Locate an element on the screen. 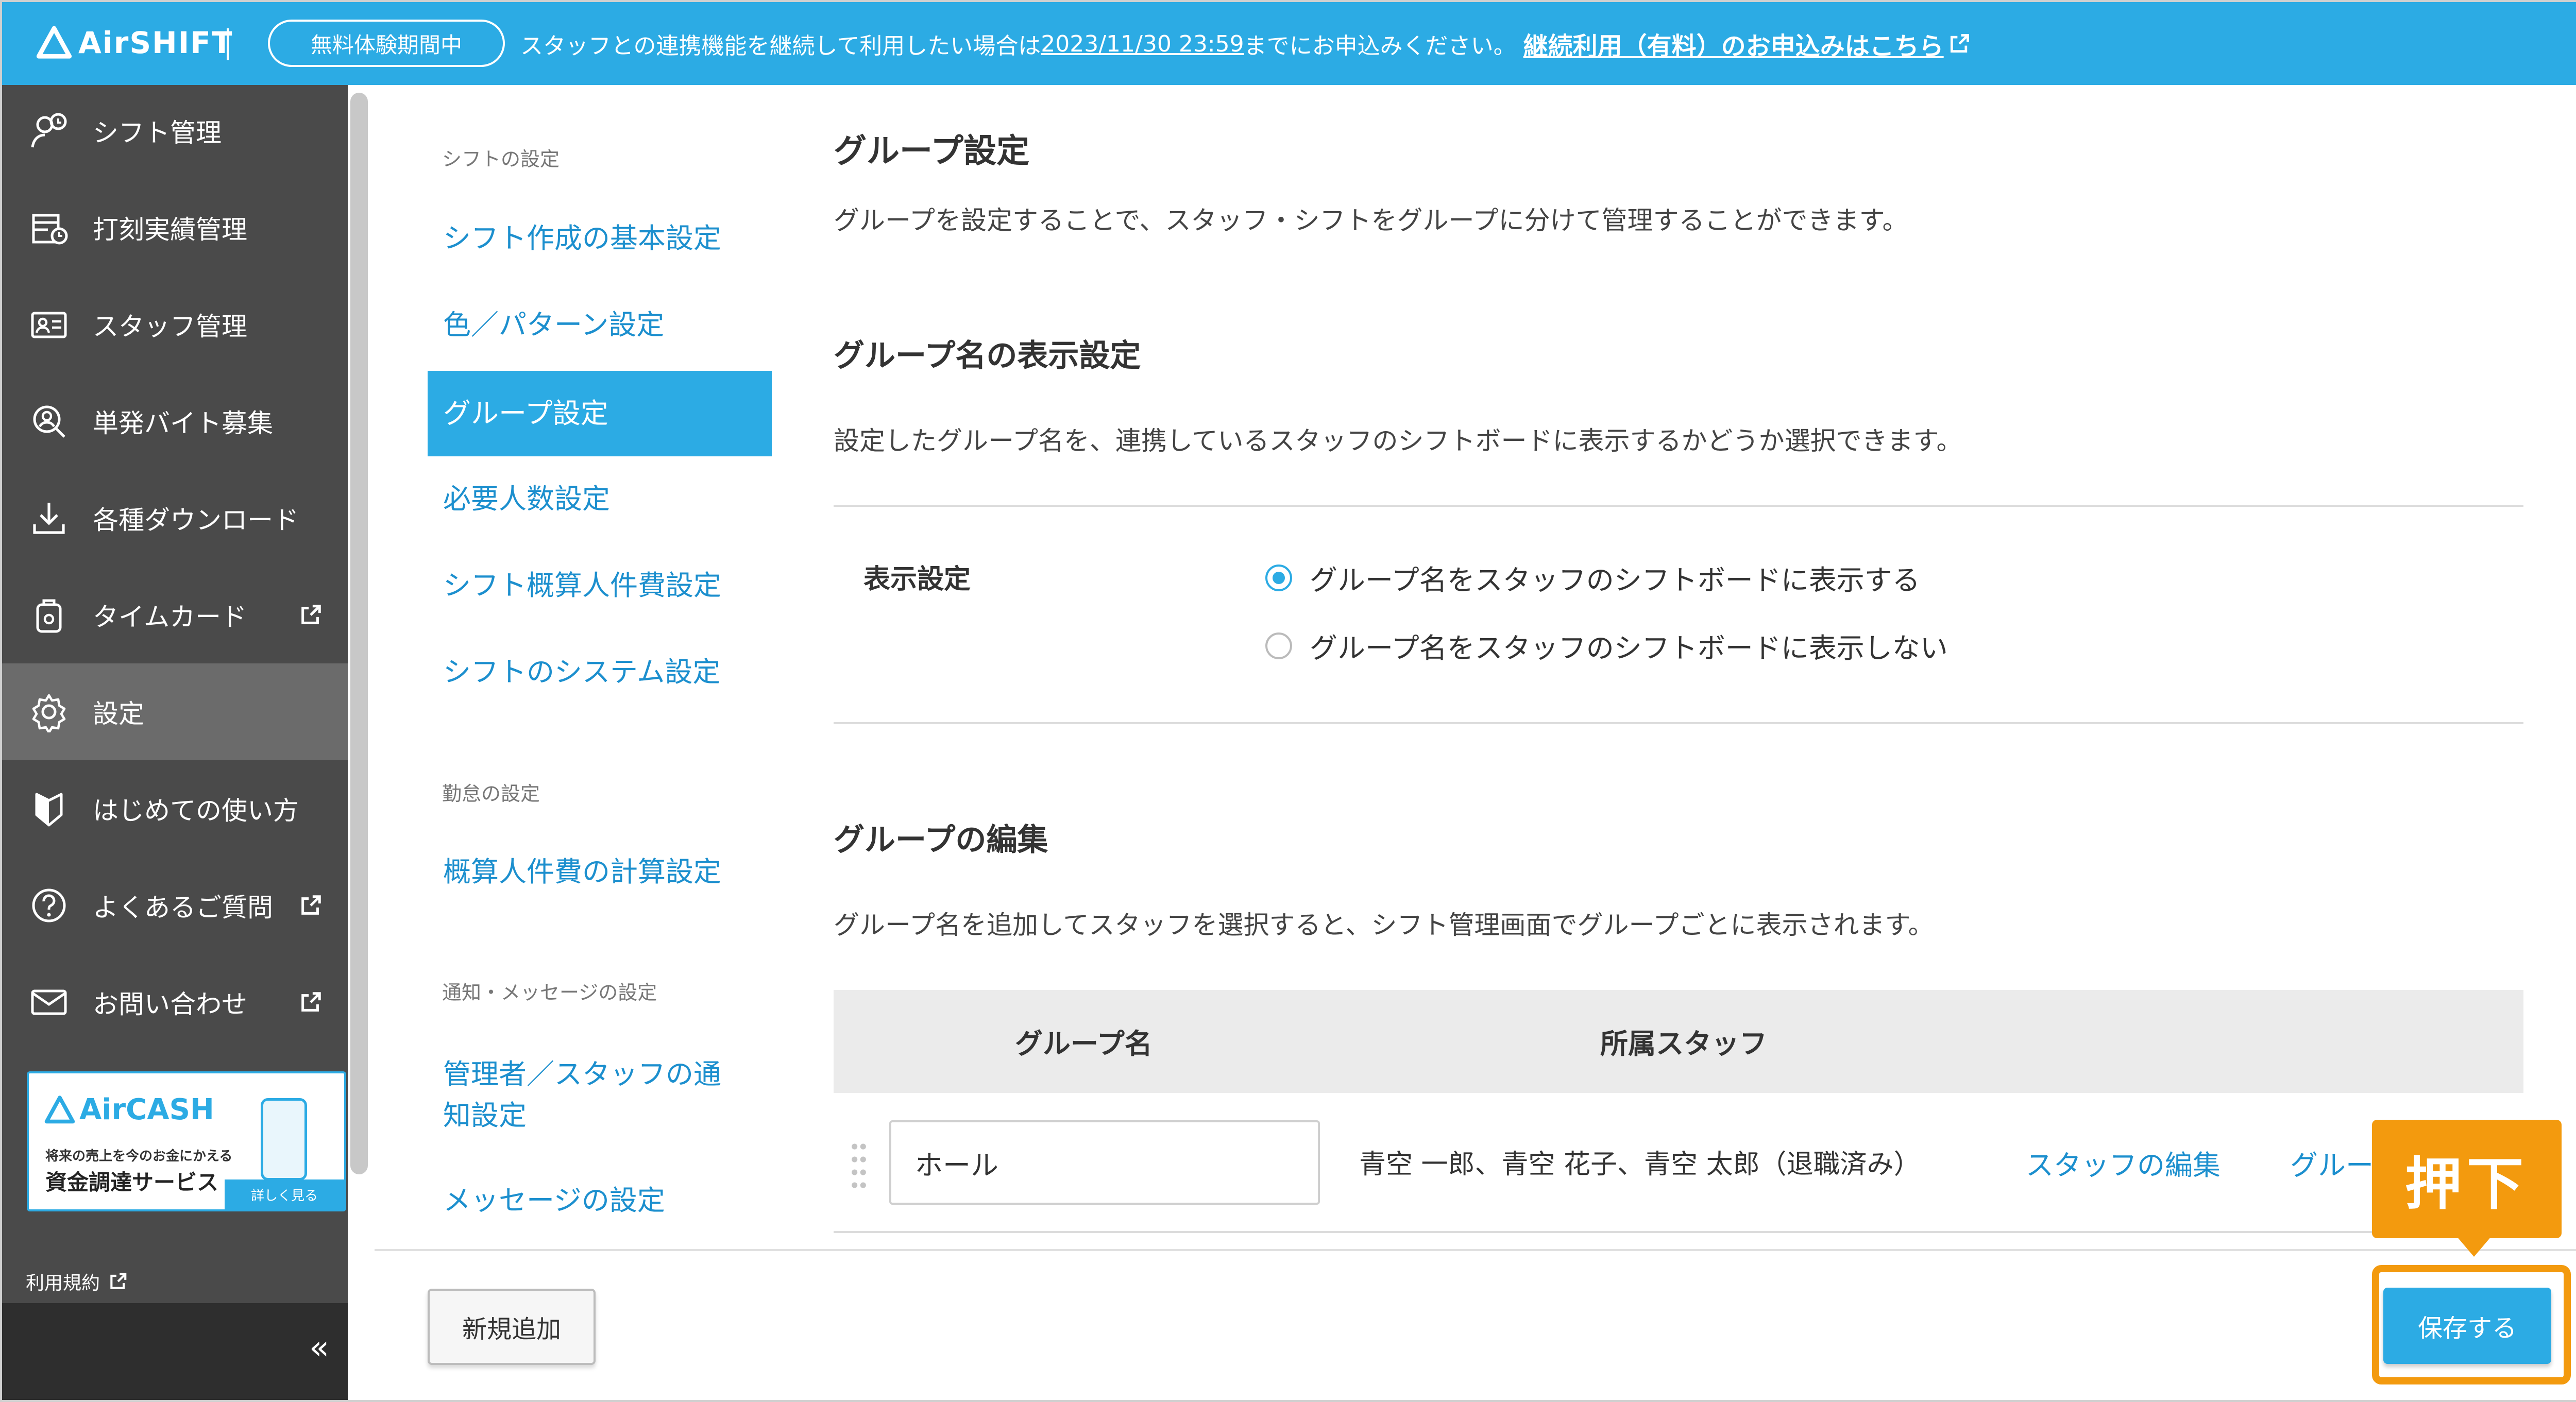 The image size is (2576, 1402). group-table-header: グループ名 所属スタッフ is located at coordinates (1678, 1041).